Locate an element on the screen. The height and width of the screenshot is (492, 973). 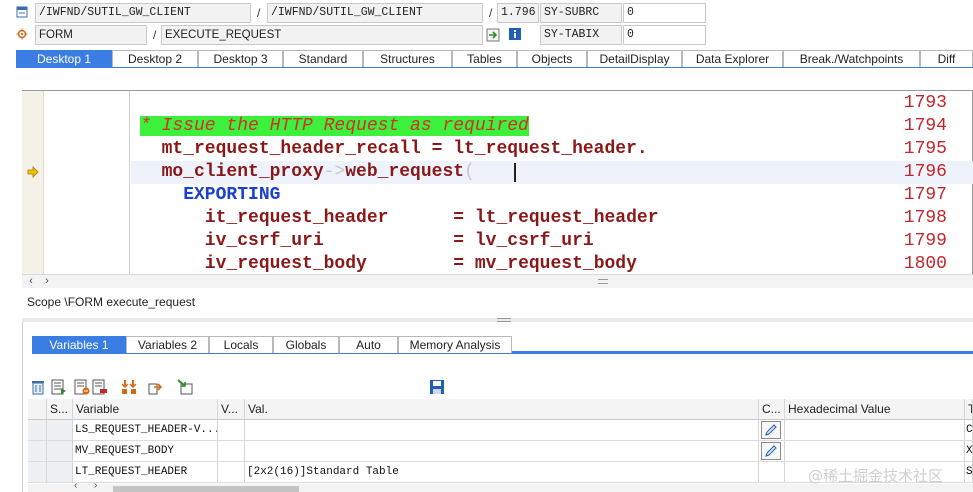
tab-data-explorer: Data Explorer is located at coordinates (732, 58).